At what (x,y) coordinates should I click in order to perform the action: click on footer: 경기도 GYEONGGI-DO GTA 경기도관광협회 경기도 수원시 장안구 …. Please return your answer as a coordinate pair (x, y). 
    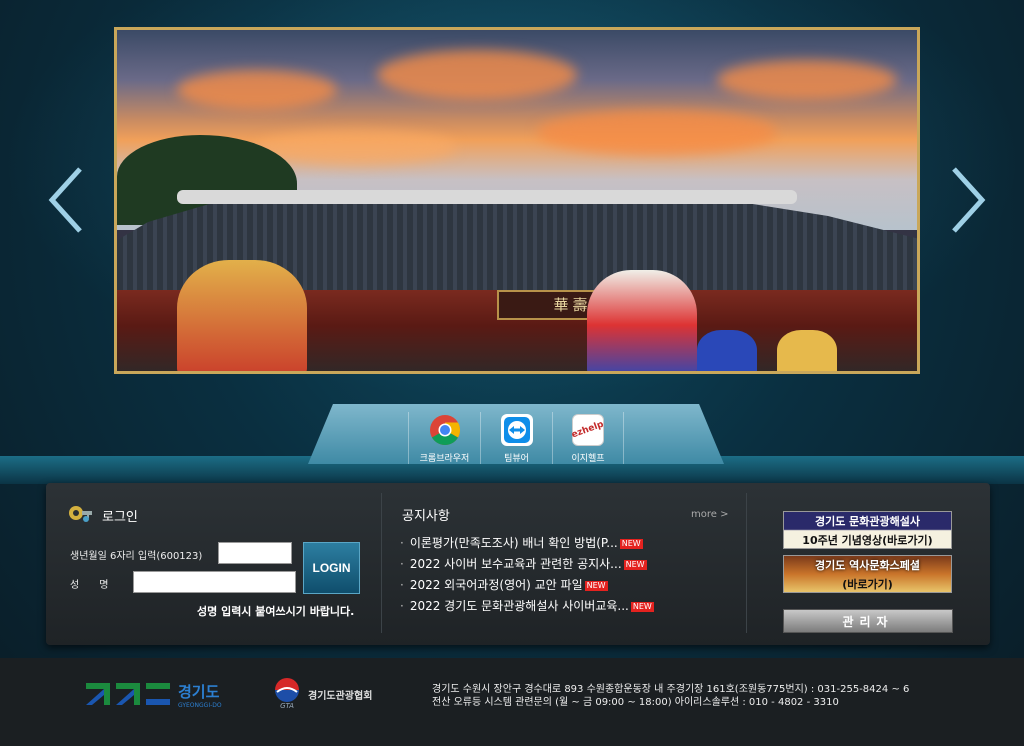
    Looking at the image, I should click on (512, 702).